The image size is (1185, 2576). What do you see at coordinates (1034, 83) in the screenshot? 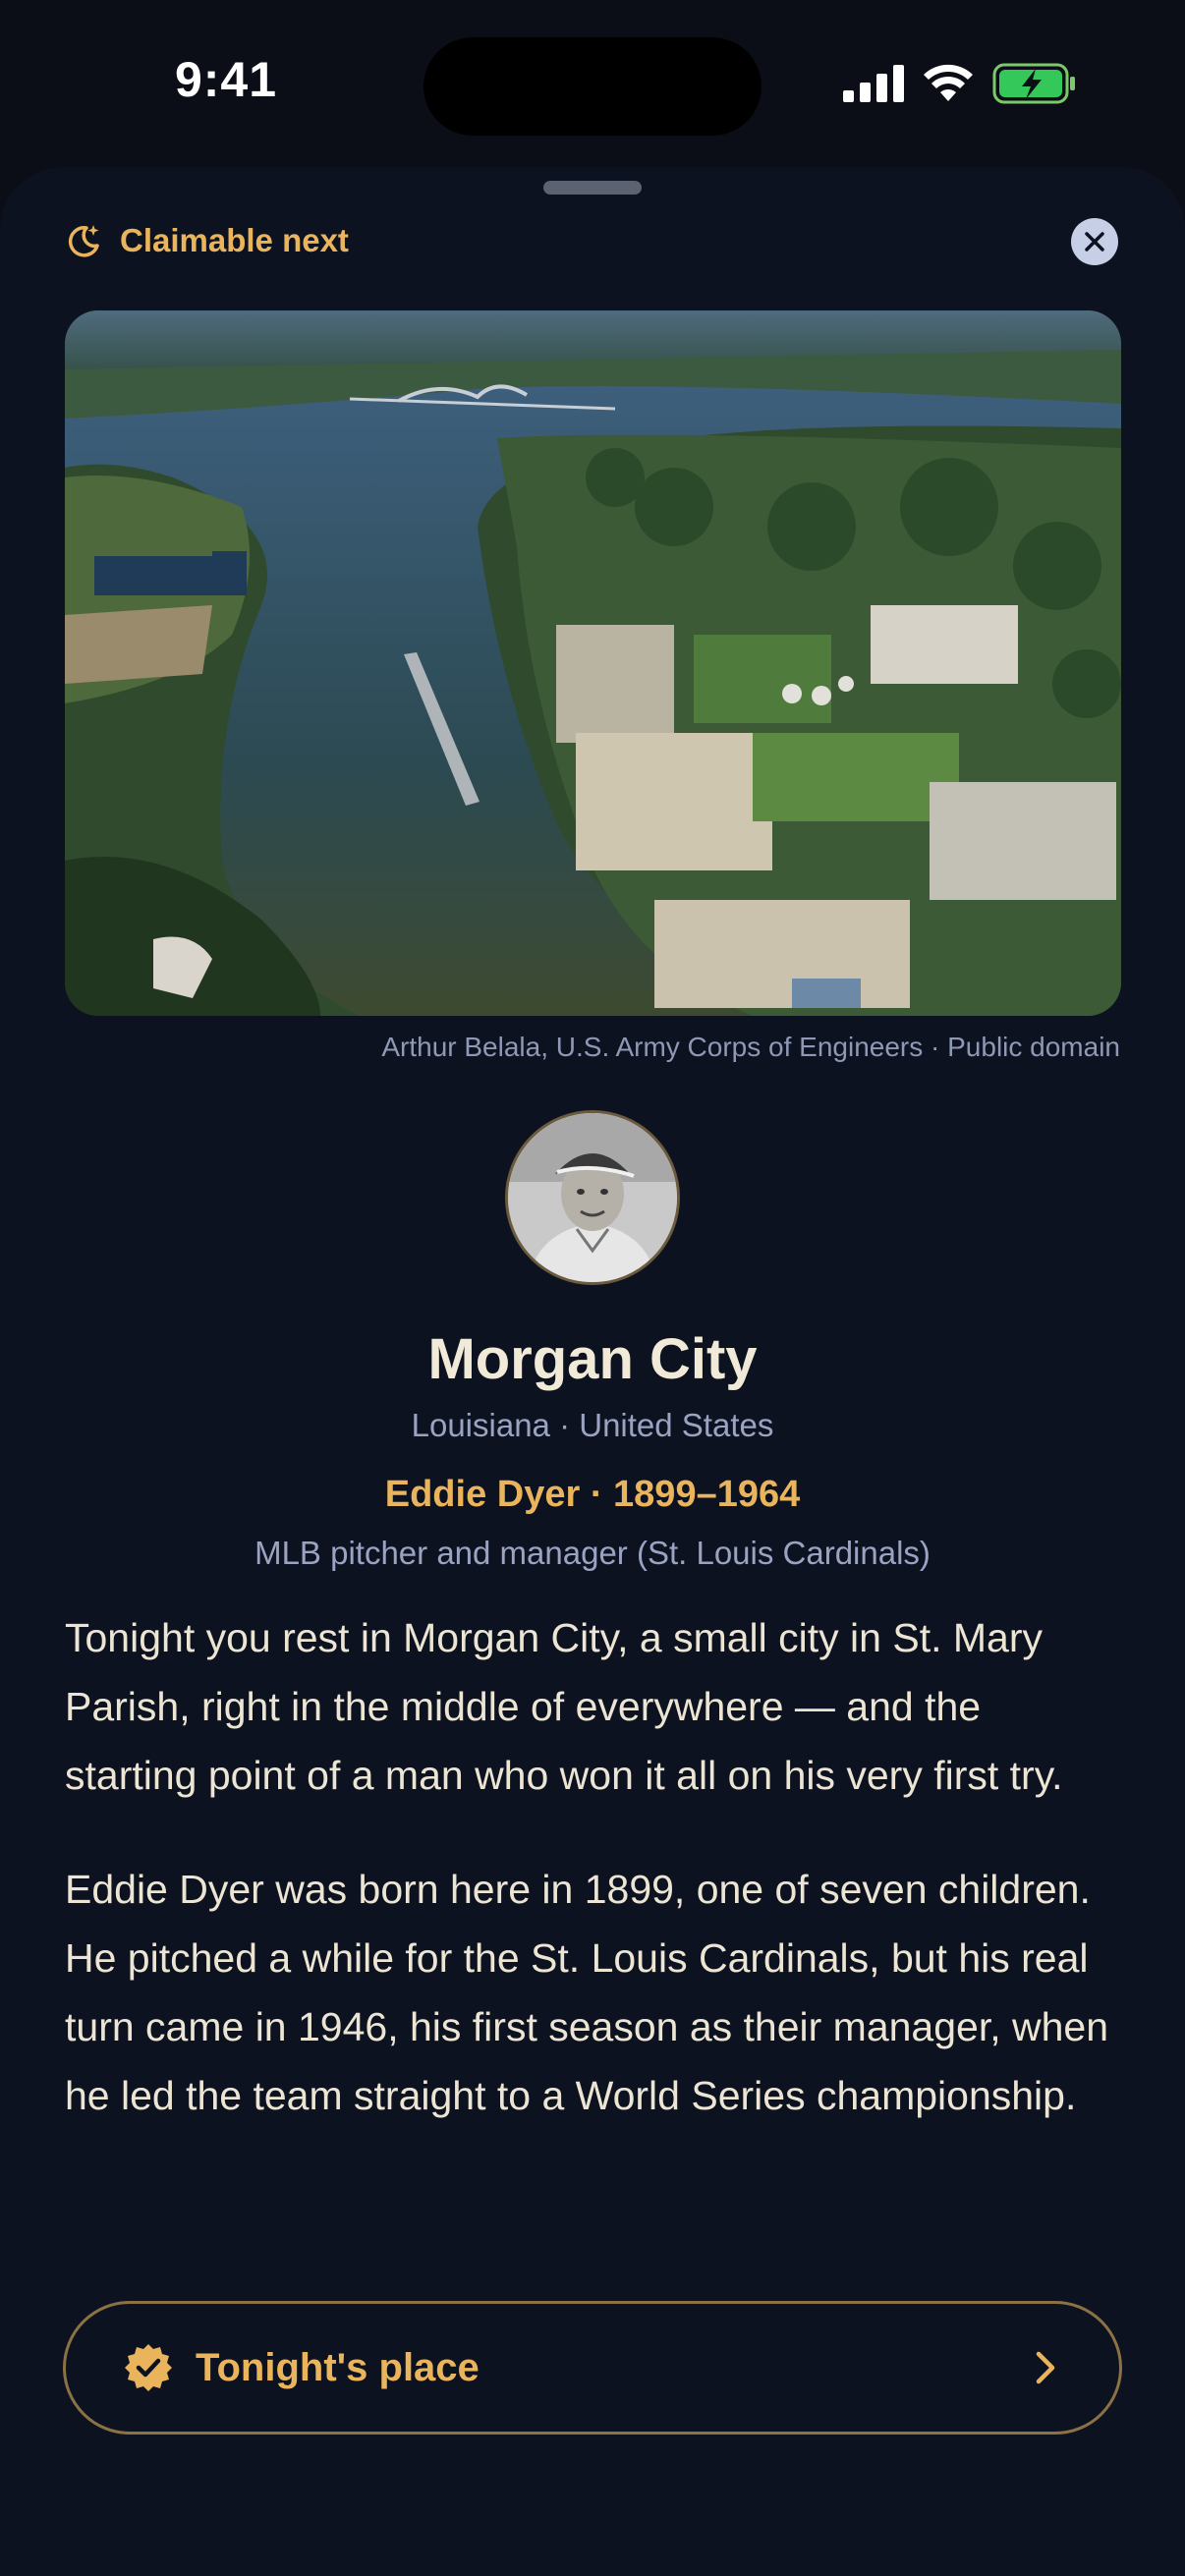
I see `battery-charging-icon` at bounding box center [1034, 83].